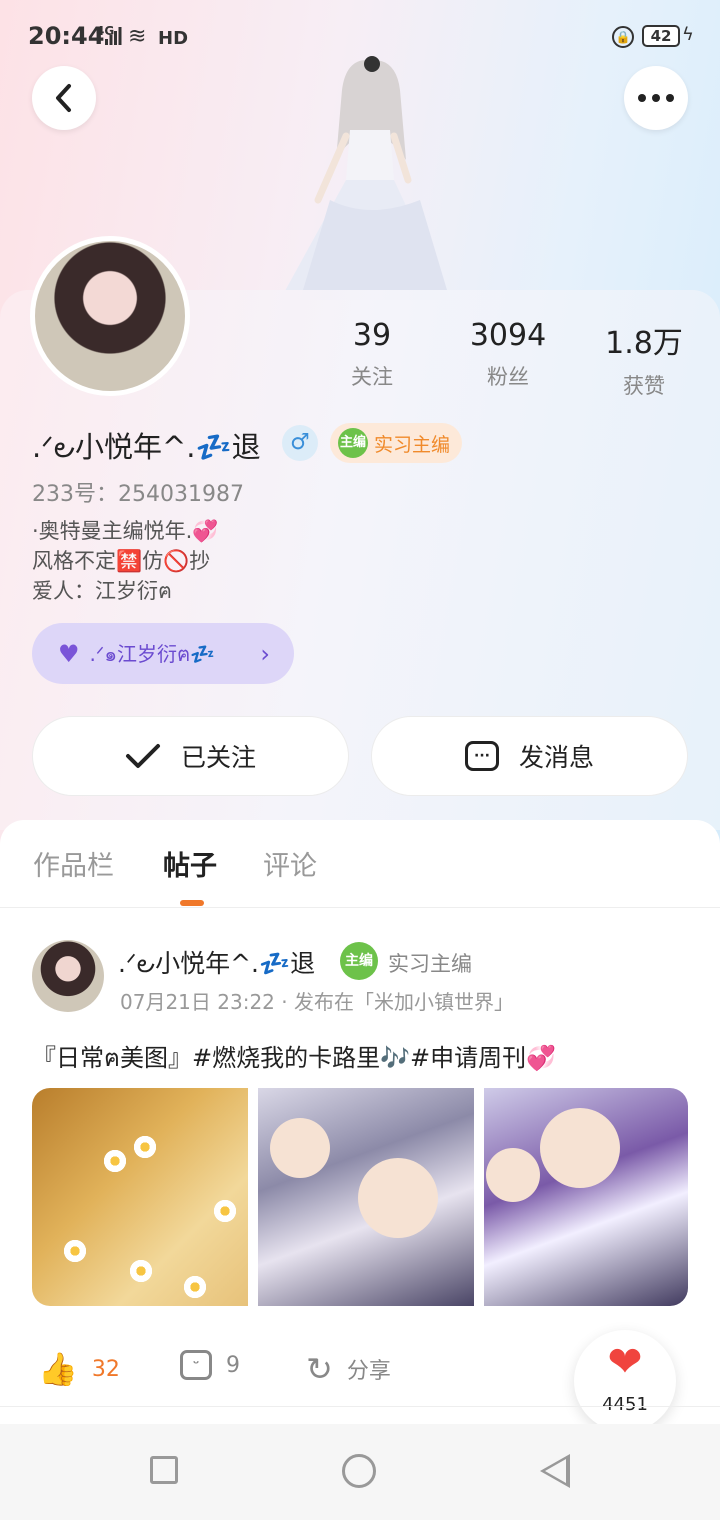  I want to click on share-icon: ↻, so click(319, 1369).